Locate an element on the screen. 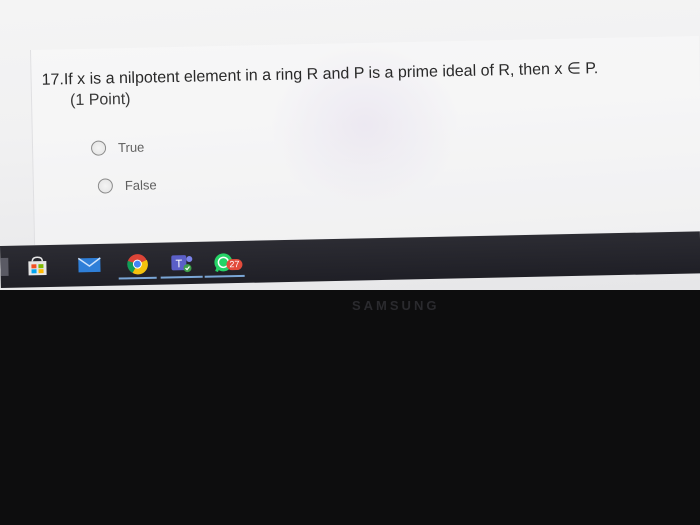 The image size is (700, 525). option-false-label: False is located at coordinates (140, 185).